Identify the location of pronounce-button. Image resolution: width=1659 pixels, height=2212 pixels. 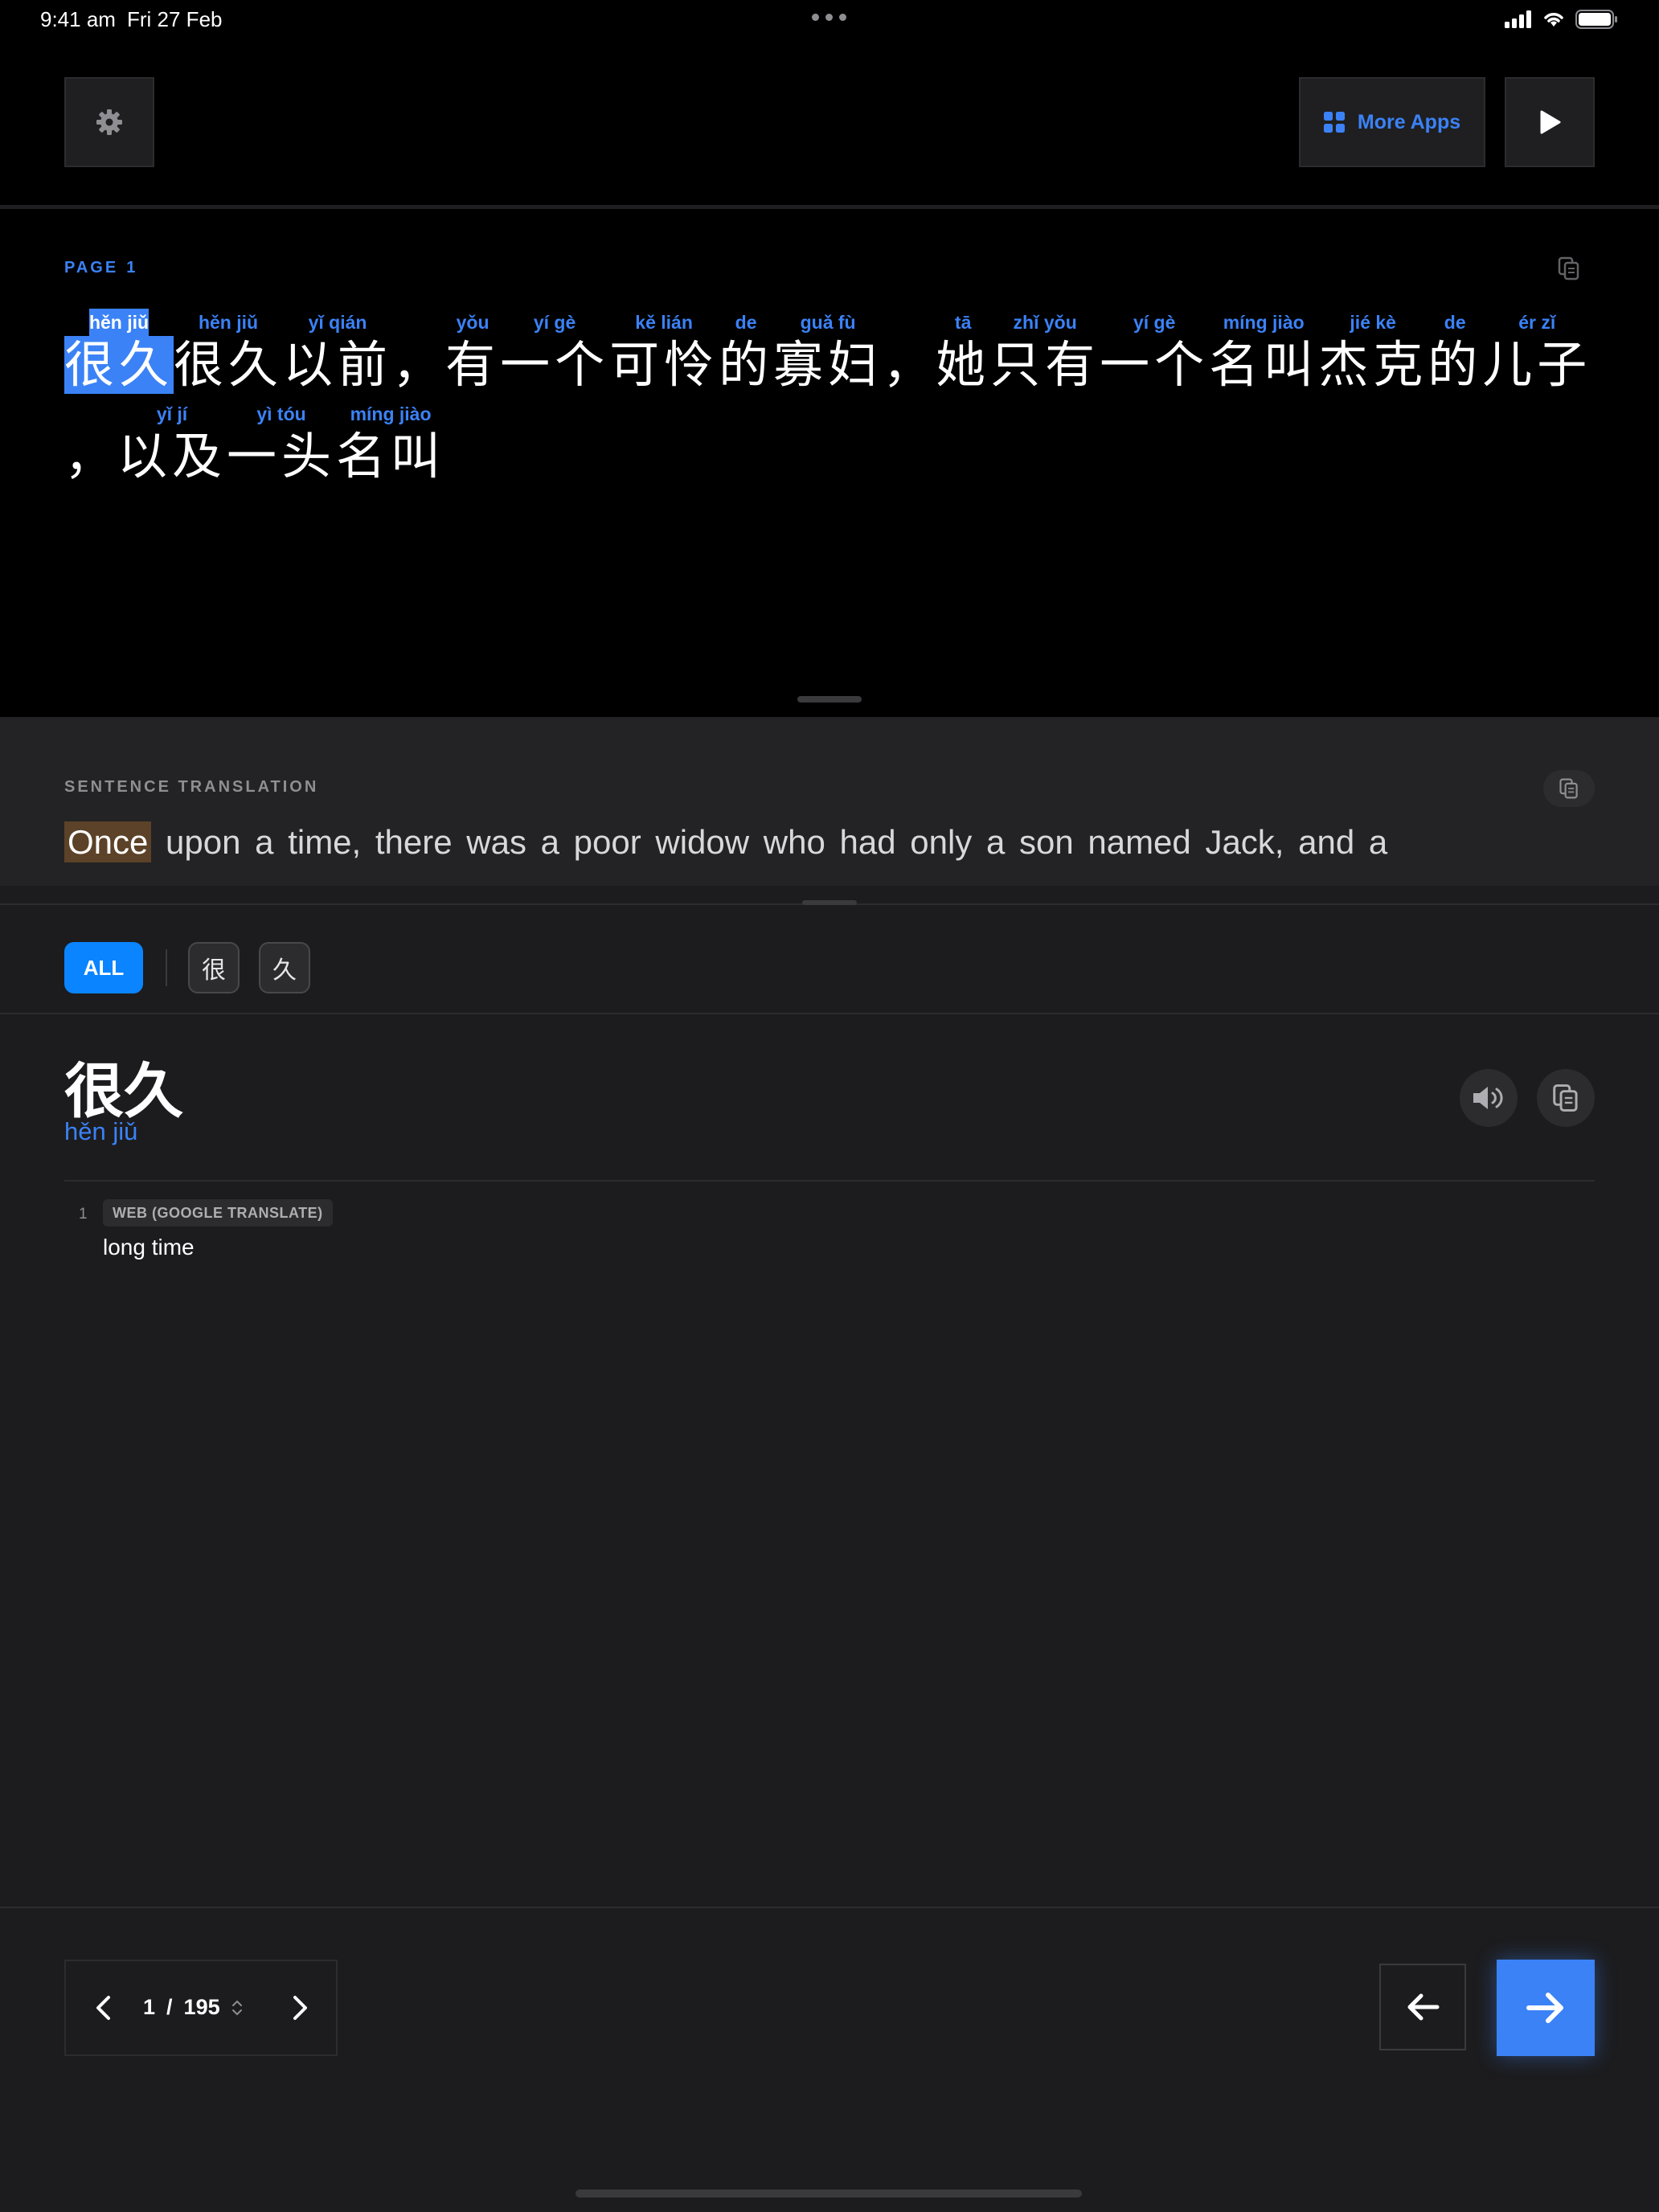
(1489, 1098).